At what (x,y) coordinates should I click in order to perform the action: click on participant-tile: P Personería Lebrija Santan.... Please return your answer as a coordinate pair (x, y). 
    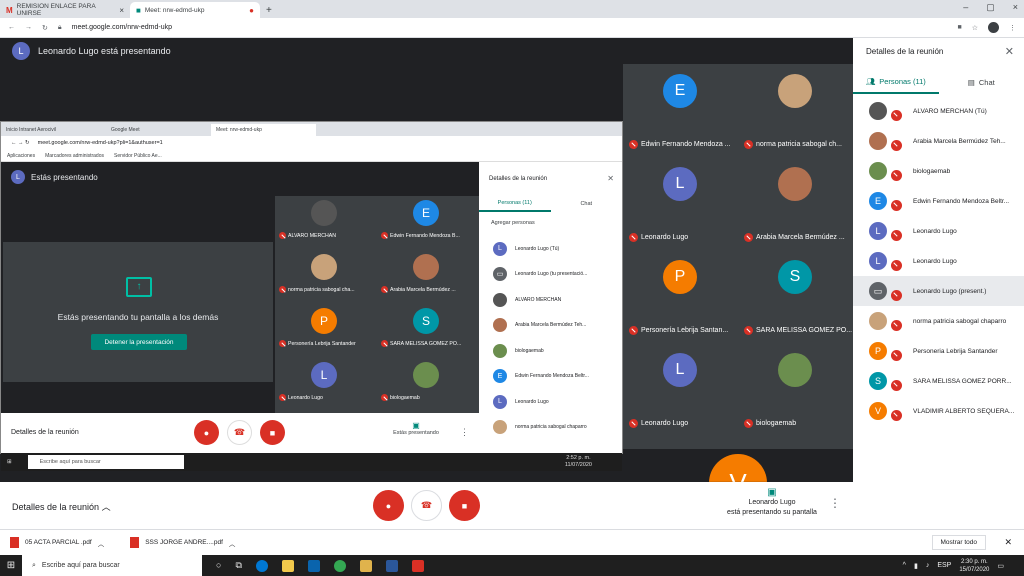
    Looking at the image, I should click on (680, 295).